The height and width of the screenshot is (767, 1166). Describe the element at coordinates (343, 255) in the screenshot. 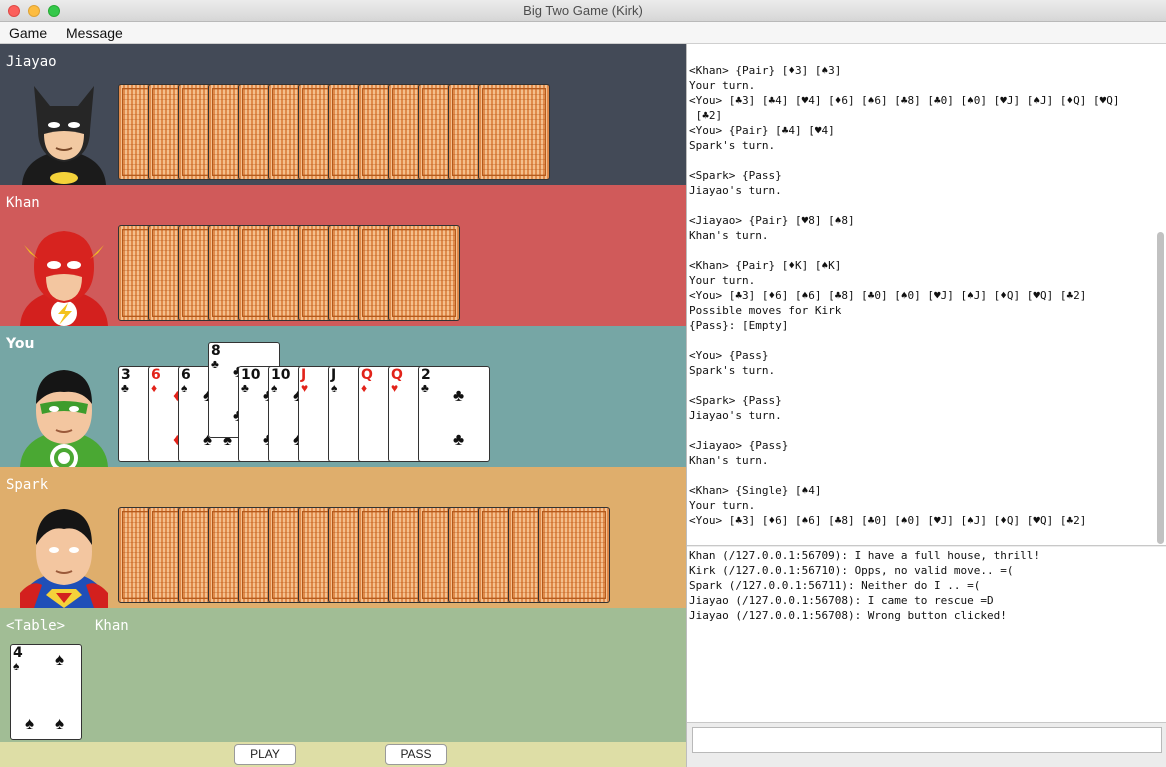

I see `player-row-khan: Khan` at that location.